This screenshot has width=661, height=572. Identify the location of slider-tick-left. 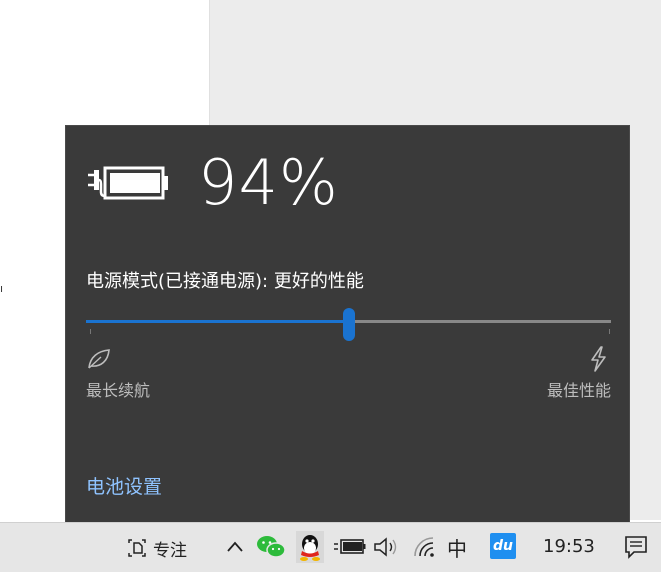
(90, 331).